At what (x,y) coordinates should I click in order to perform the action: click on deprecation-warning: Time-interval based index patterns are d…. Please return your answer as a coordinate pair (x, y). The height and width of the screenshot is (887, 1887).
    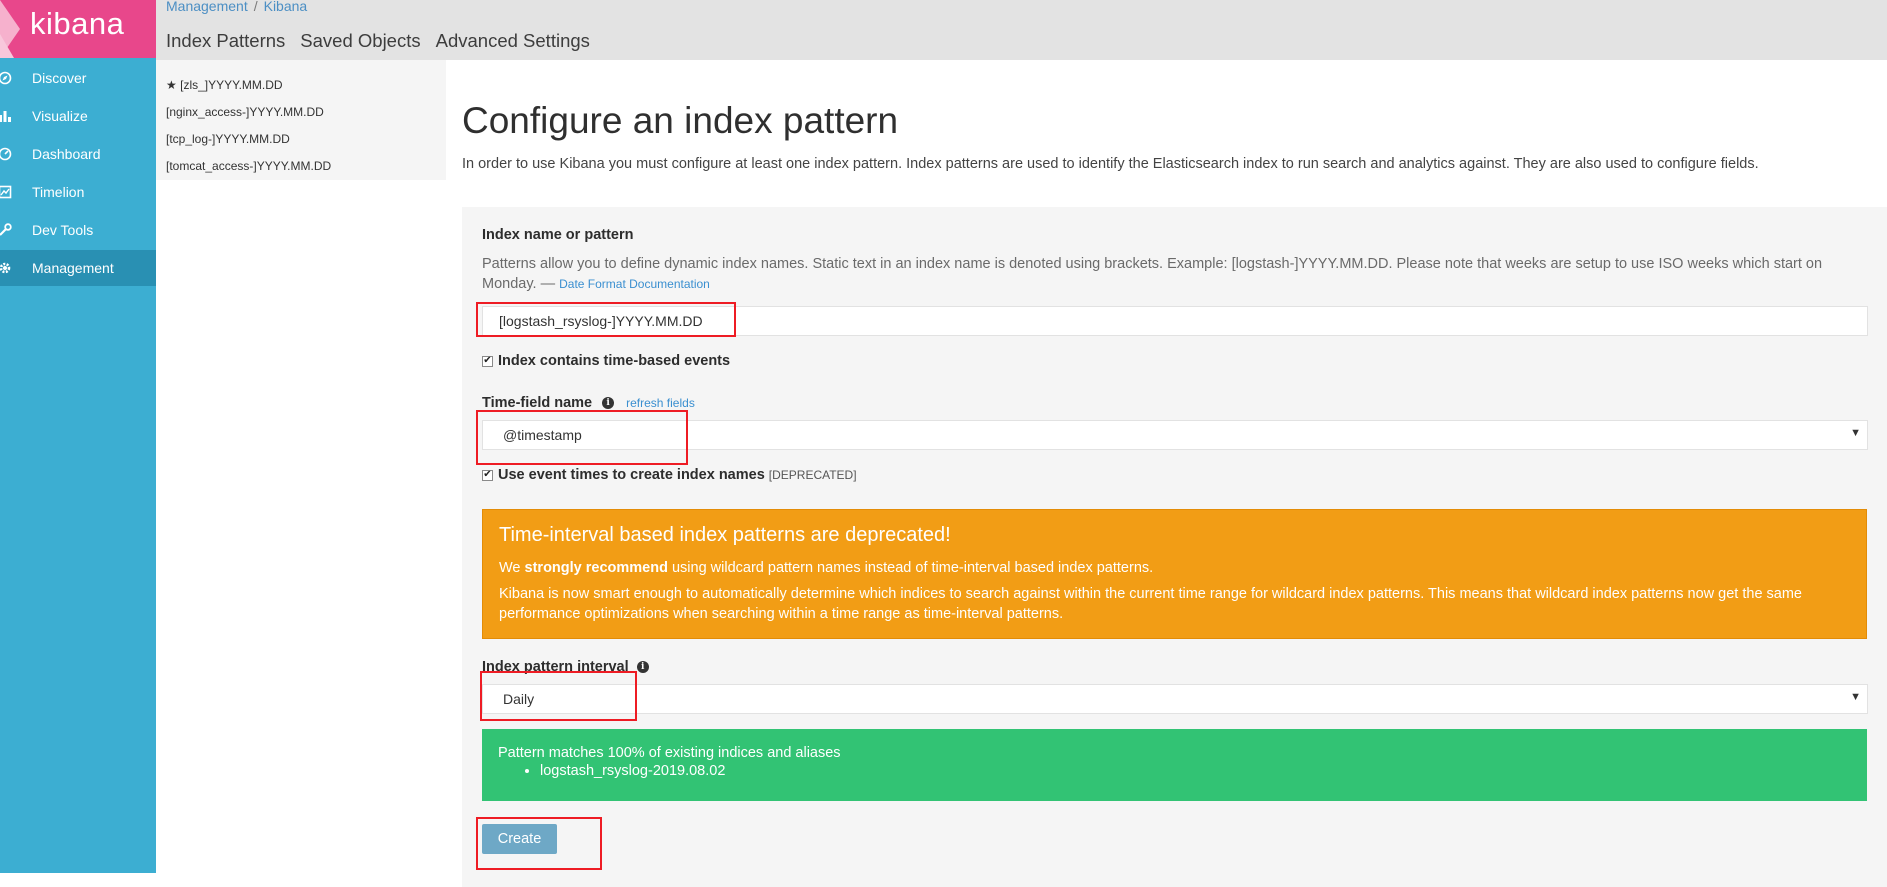
    Looking at the image, I should click on (1174, 574).